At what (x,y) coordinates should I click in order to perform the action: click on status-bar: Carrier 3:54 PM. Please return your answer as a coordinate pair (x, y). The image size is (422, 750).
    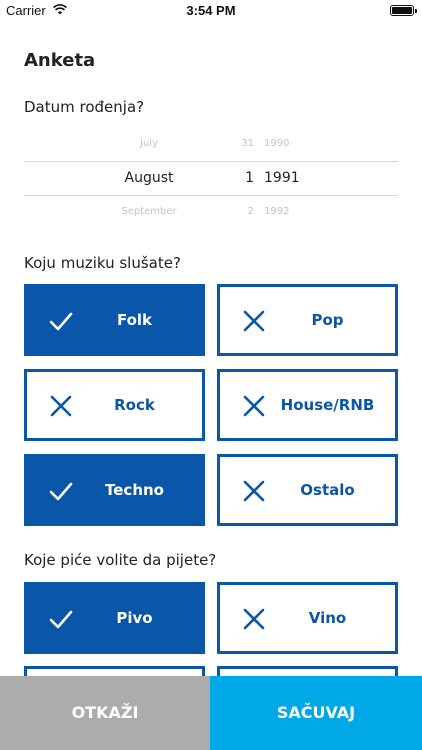
    Looking at the image, I should click on (211, 11).